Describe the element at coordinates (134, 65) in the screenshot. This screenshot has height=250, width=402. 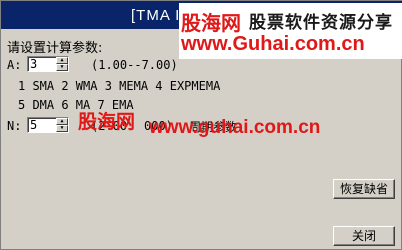
I see `param-a-range: (1.00--7.00)` at that location.